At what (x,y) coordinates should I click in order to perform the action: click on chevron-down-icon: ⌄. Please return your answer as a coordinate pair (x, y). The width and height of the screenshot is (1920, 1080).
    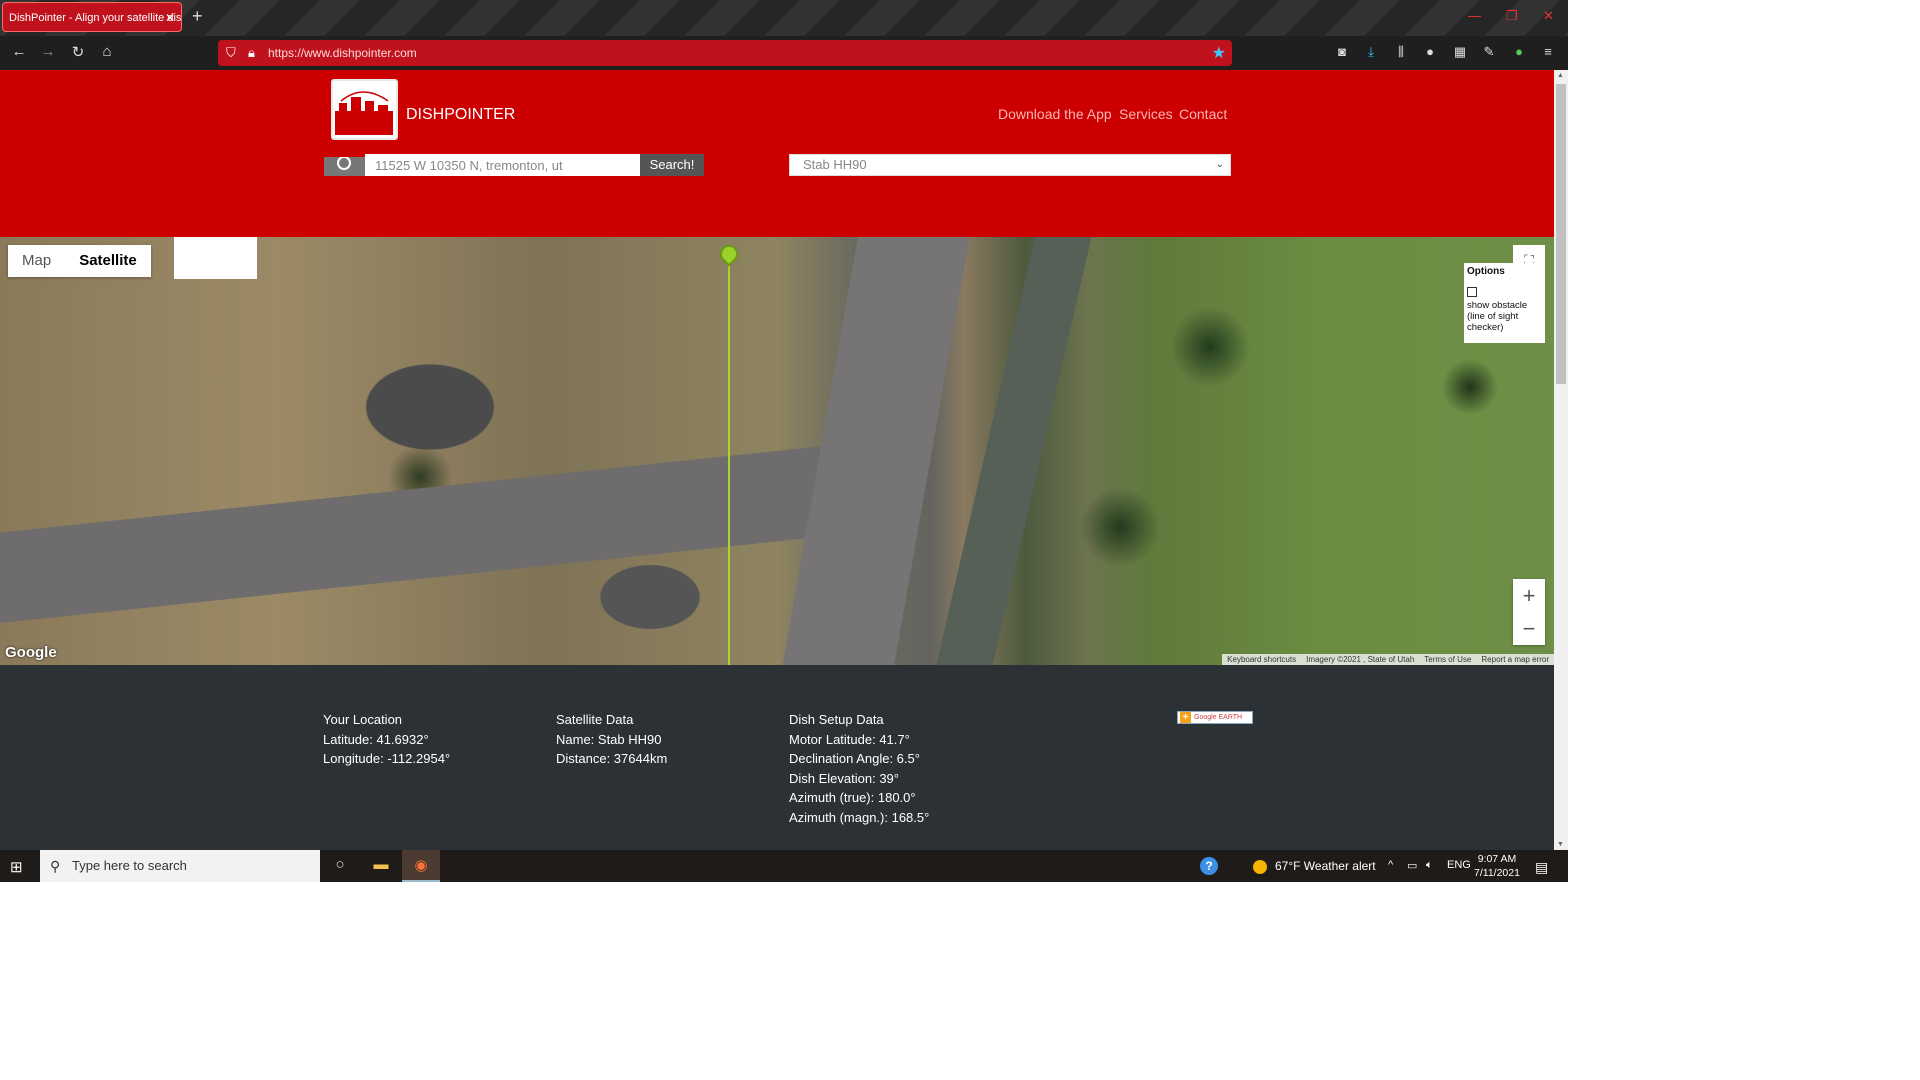
    Looking at the image, I should click on (1219, 164).